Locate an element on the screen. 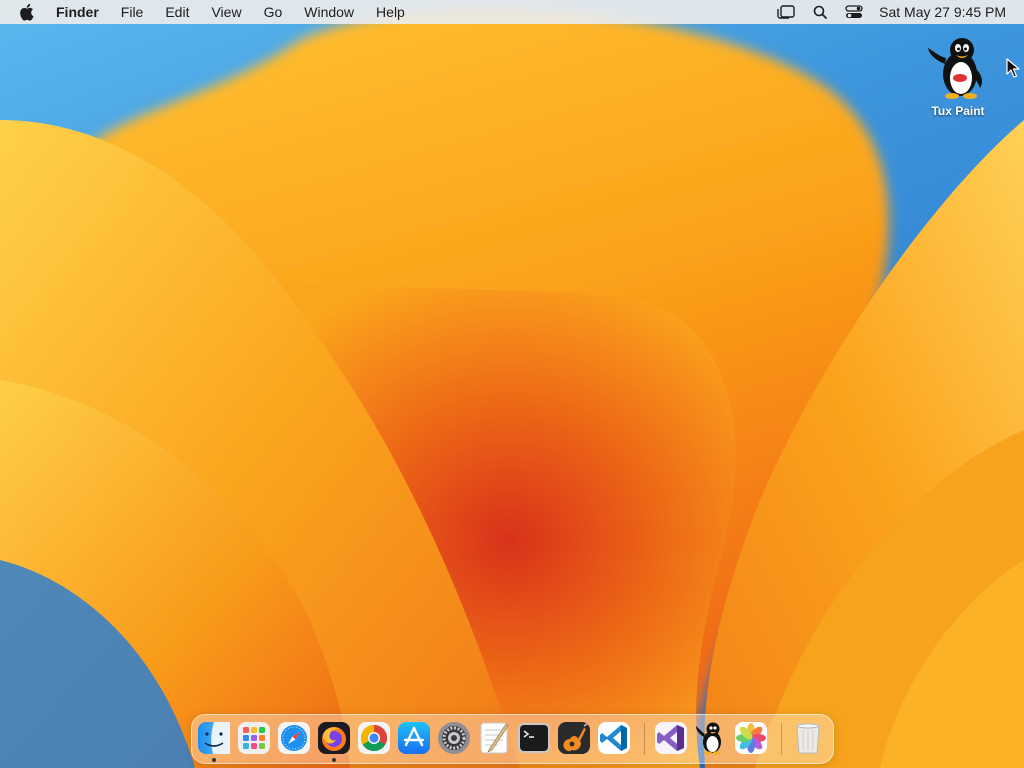 This screenshot has width=1024, height=768. dock-tux-paint is located at coordinates (711, 738).